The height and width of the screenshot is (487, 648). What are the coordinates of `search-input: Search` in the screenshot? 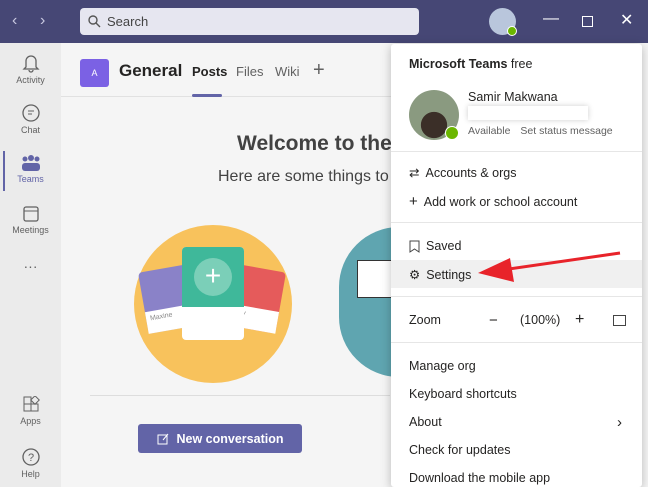 It's located at (249, 21).